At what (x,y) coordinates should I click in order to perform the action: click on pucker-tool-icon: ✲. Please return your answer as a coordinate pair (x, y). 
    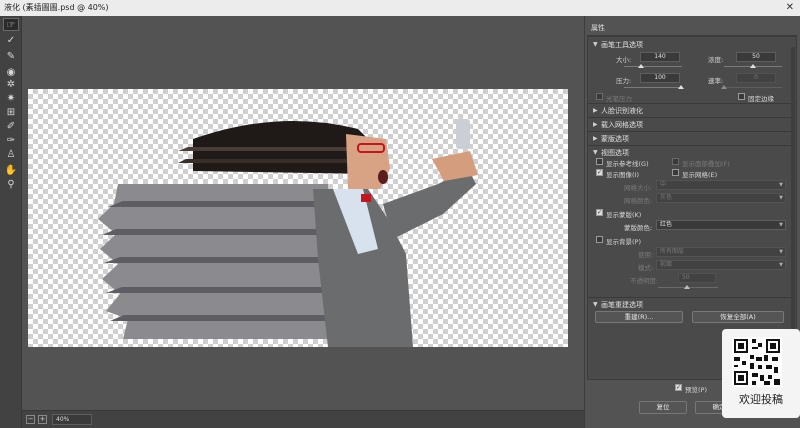
    Looking at the image, I should click on (11, 84).